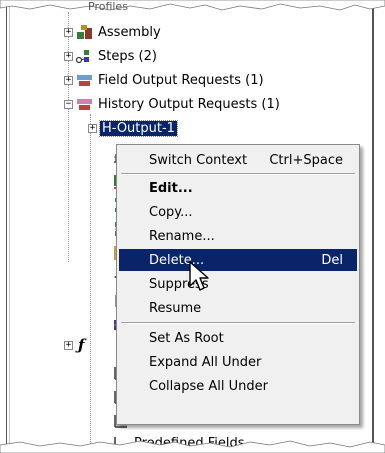  I want to click on collapse-toggle: −, so click(68, 104).